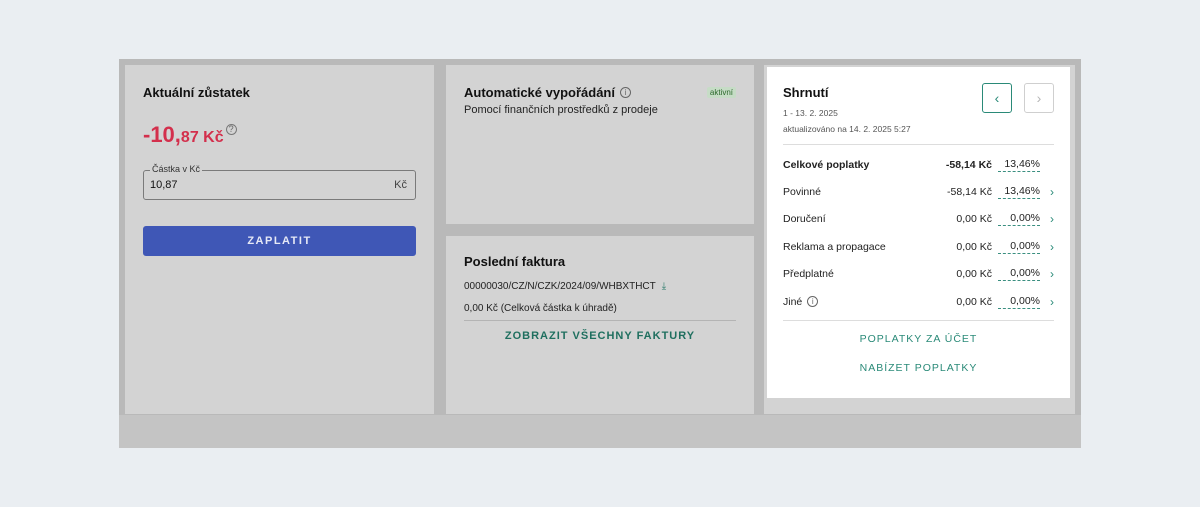  I want to click on fee-row-mandatory: Povinné -58,14 Kč 13,46% ›, so click(918, 191).